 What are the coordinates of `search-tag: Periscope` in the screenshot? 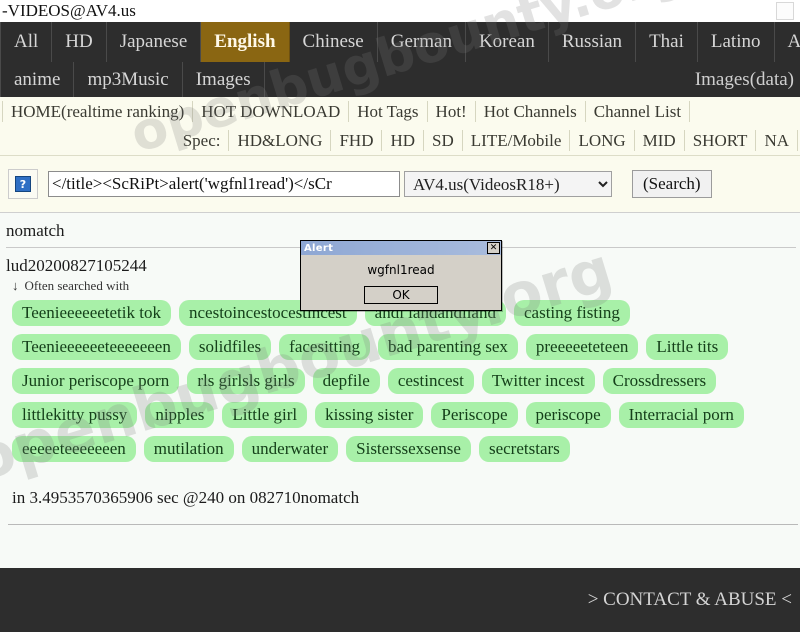 It's located at (474, 415).